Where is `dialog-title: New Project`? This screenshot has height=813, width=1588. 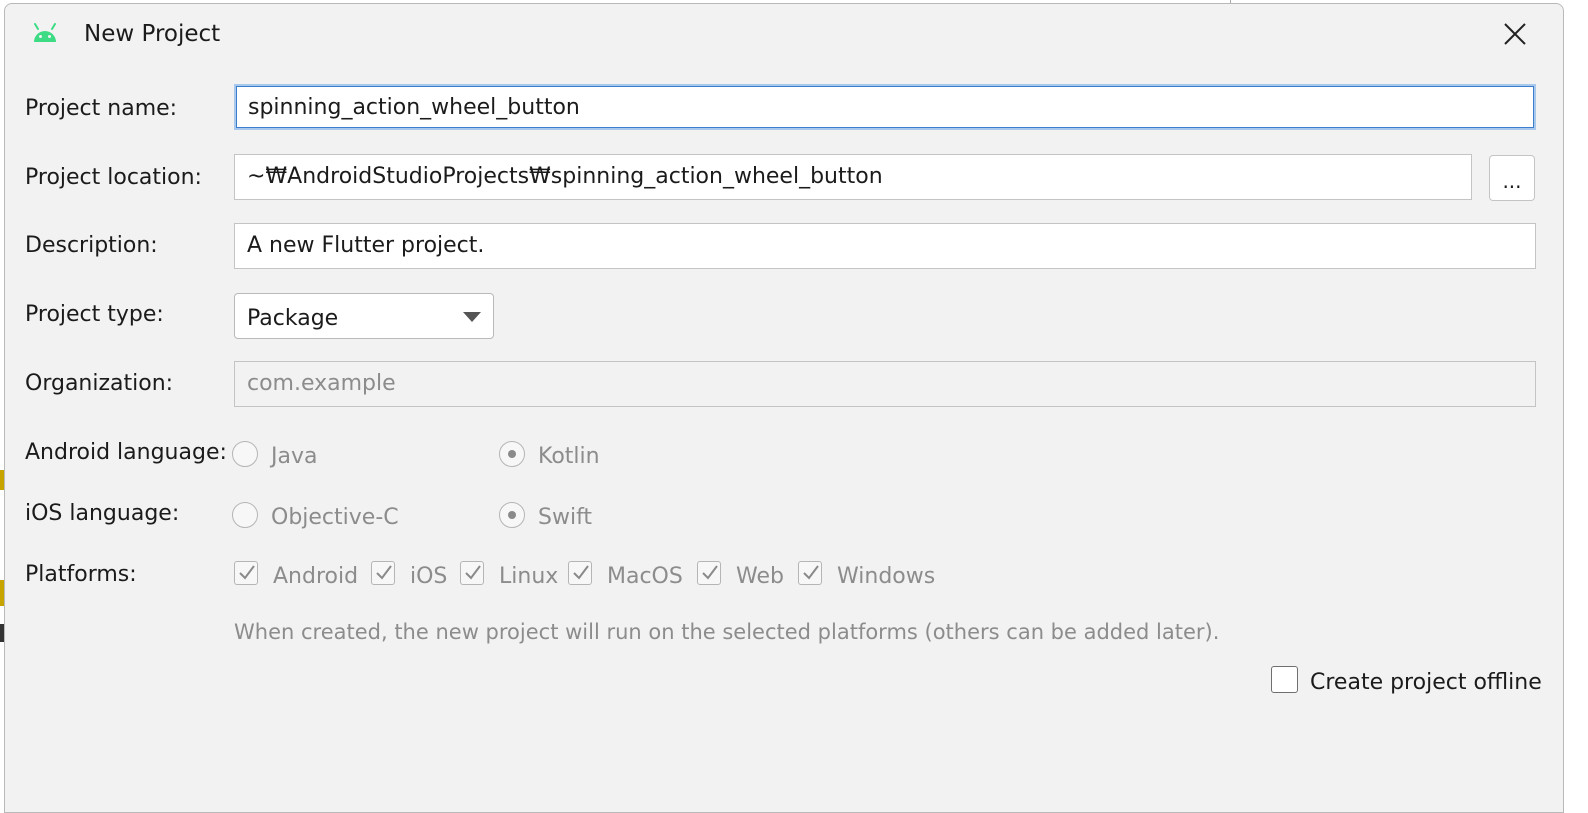
dialog-title: New Project is located at coordinates (152, 34).